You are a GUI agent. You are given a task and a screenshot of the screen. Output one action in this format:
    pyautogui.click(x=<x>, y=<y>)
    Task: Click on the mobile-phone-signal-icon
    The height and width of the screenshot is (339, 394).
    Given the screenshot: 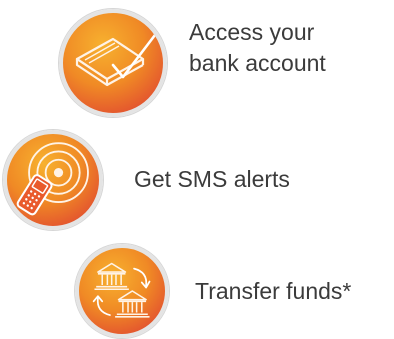 What is the action you would take?
    pyautogui.click(x=53, y=180)
    